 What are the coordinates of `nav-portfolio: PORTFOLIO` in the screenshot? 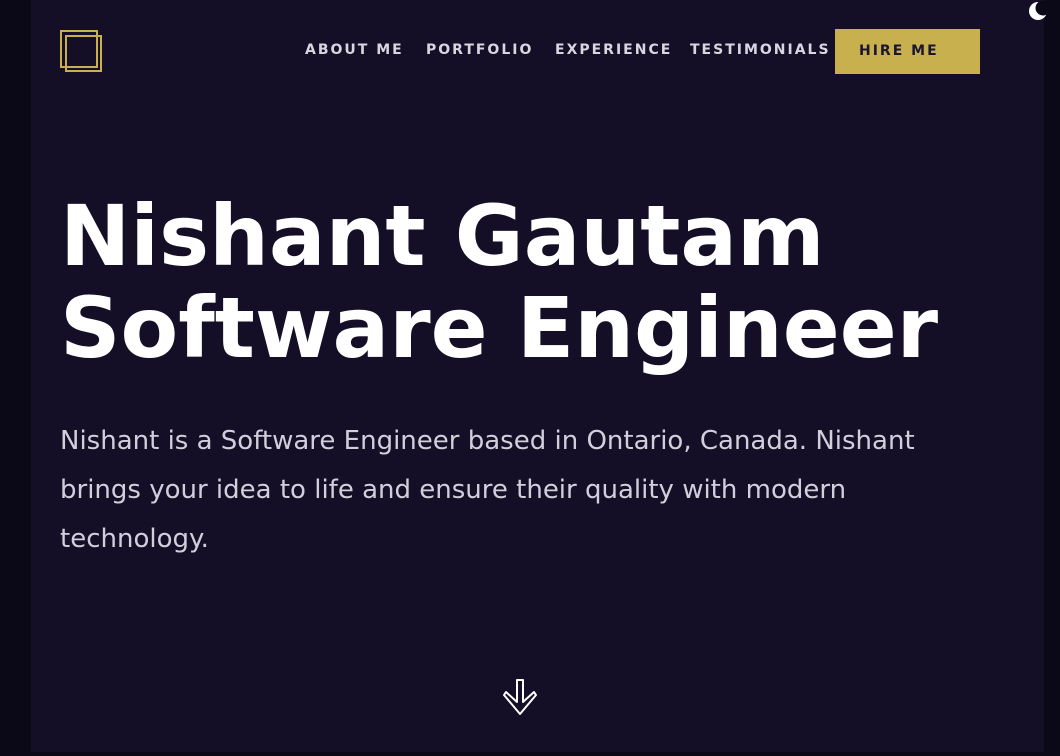 It's located at (479, 50).